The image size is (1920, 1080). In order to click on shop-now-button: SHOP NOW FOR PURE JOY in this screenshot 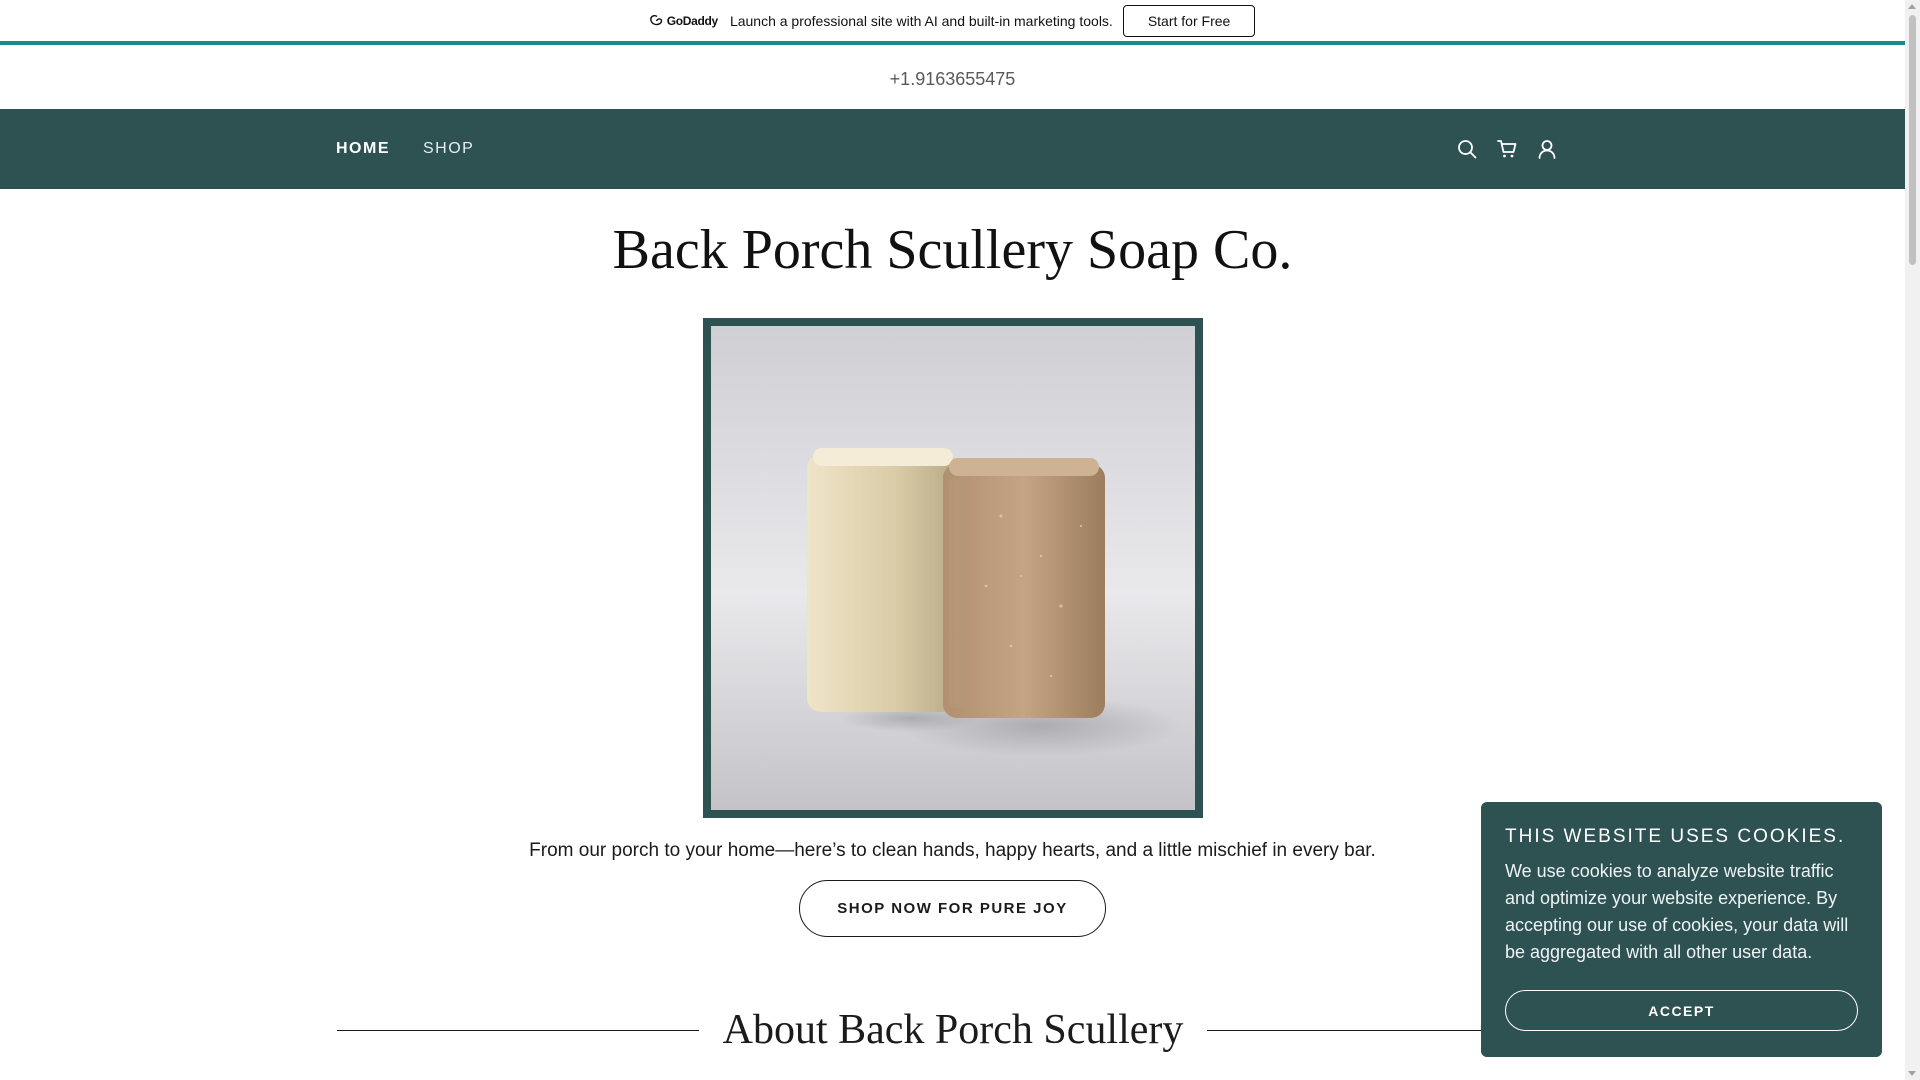, I will do `click(952, 908)`.